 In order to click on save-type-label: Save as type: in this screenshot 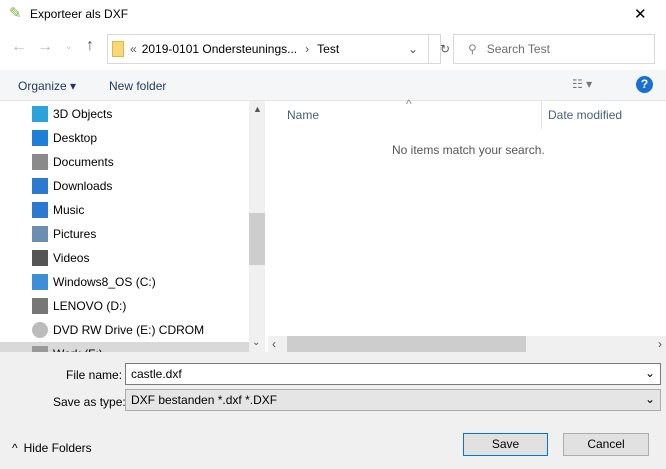, I will do `click(89, 402)`.